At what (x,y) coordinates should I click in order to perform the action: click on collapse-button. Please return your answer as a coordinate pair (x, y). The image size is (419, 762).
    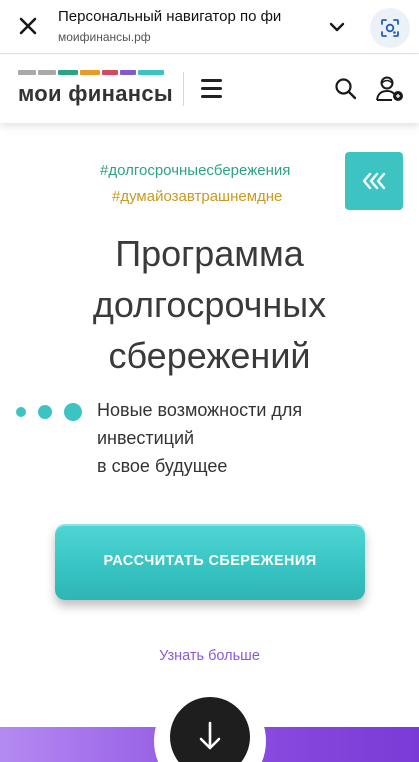
    Looking at the image, I should click on (374, 181).